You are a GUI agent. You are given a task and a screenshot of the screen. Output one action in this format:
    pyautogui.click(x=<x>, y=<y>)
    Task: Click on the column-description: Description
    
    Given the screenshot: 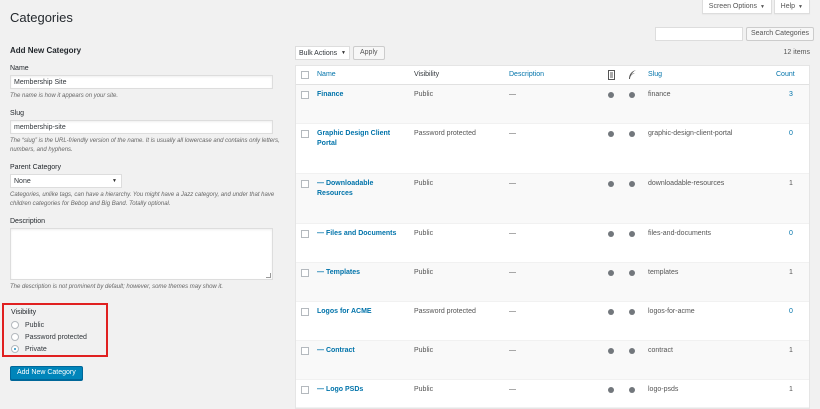 What is the action you would take?
    pyautogui.click(x=526, y=75)
    